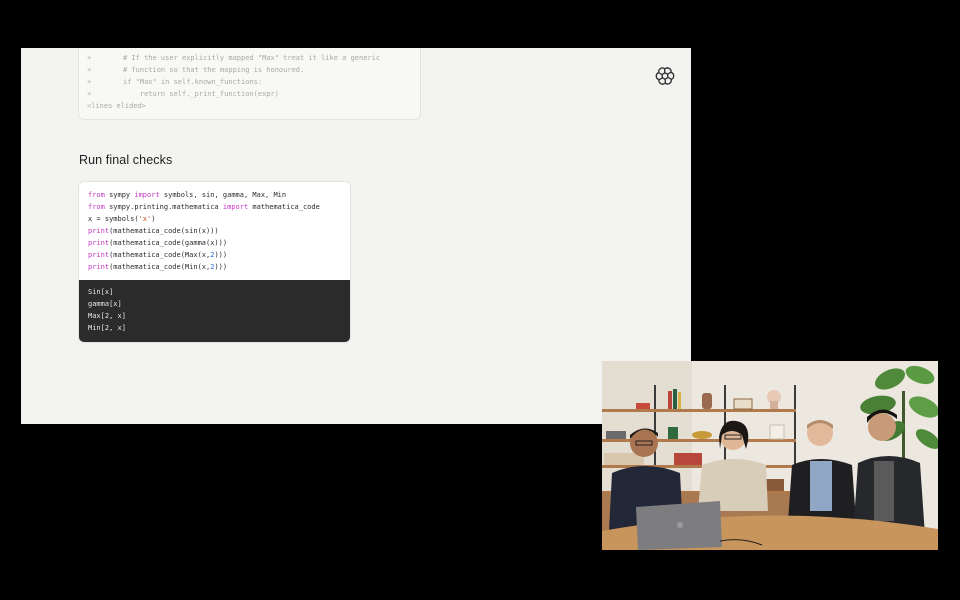  I want to click on presenters-video-feed, so click(770, 455).